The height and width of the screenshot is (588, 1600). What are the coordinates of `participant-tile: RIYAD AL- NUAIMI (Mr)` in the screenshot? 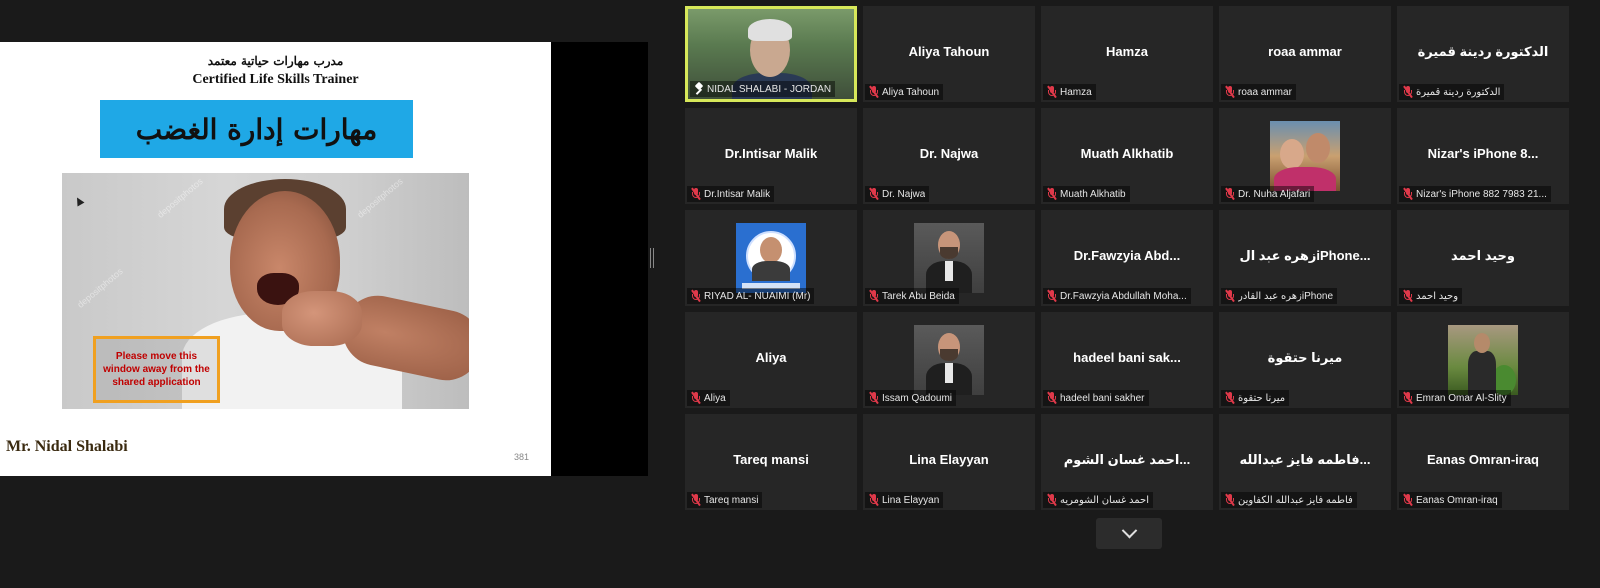 It's located at (771, 258).